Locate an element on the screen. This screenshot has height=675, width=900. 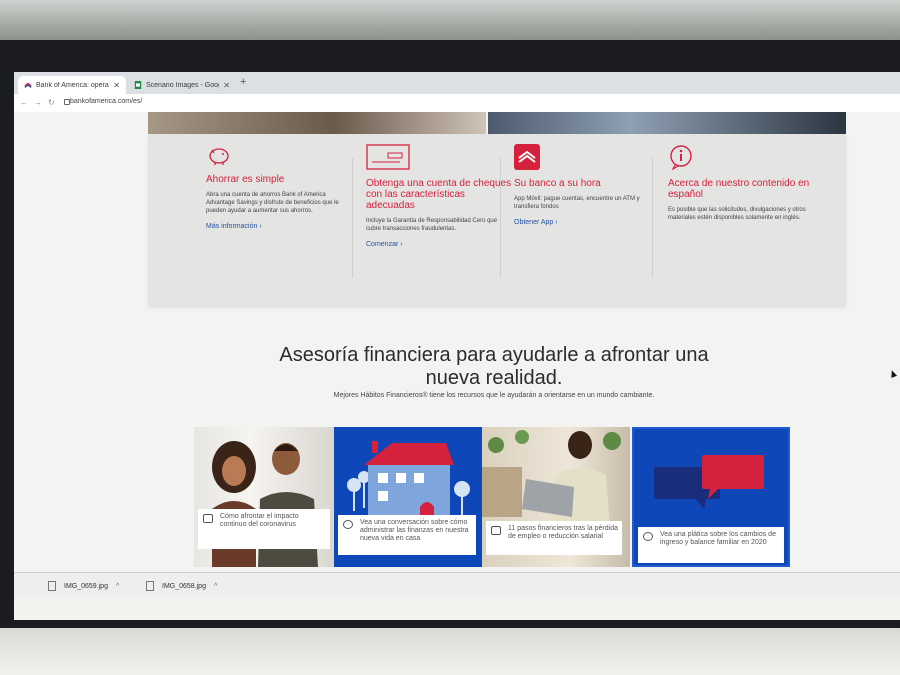
piggy-bank-icon is located at coordinates (219, 156).